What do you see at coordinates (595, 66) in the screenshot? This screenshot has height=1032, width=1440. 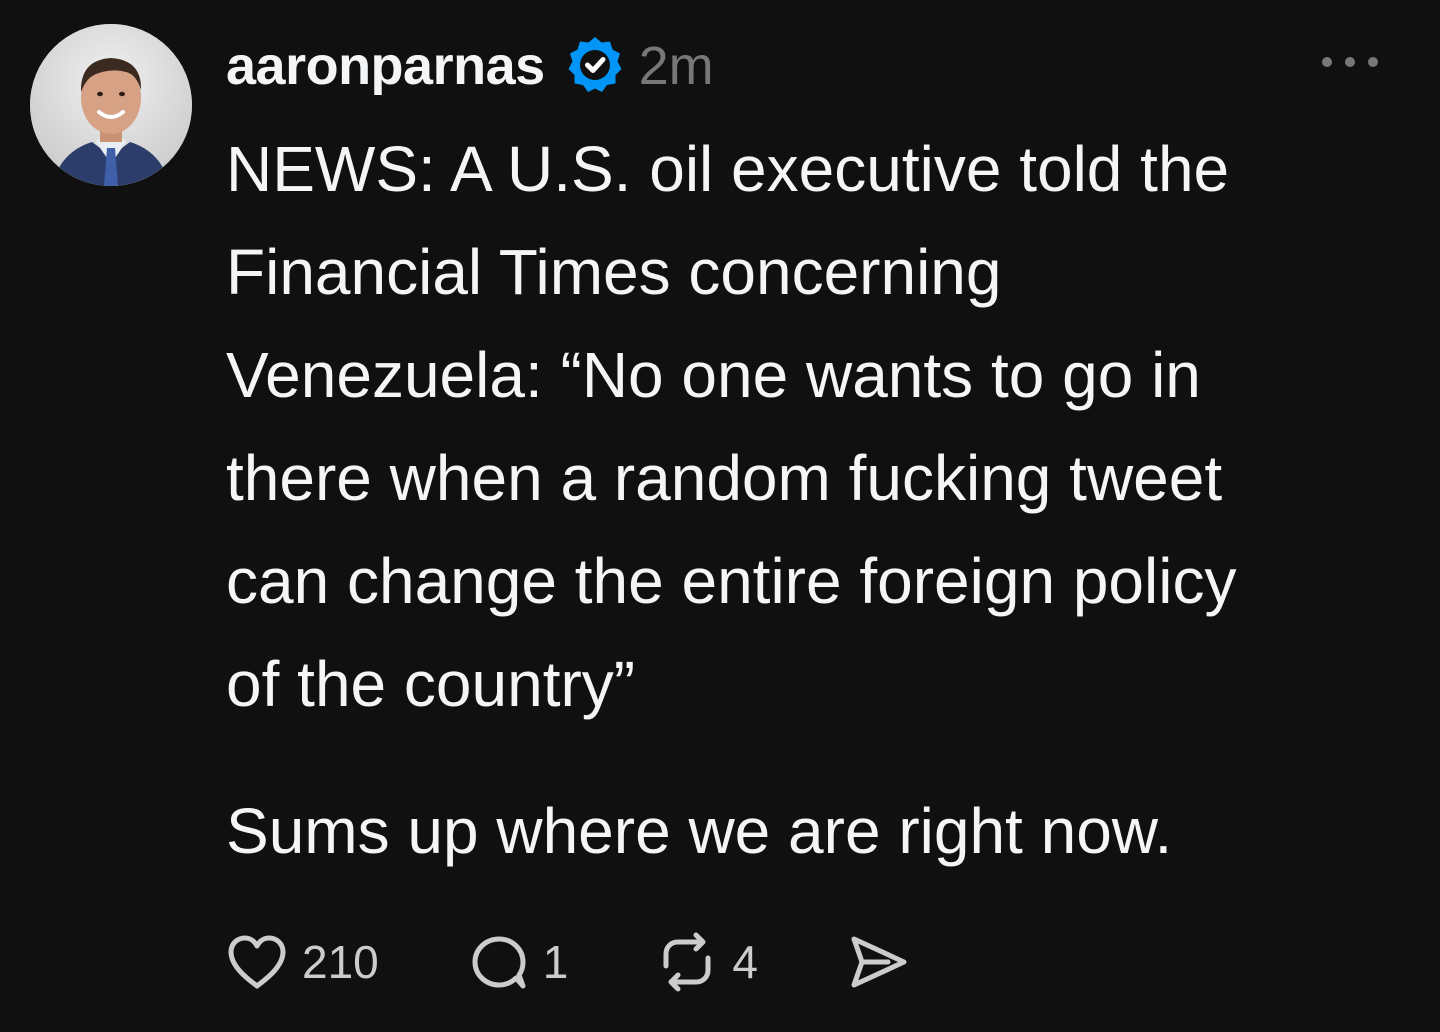 I see `verified-badge-icon` at bounding box center [595, 66].